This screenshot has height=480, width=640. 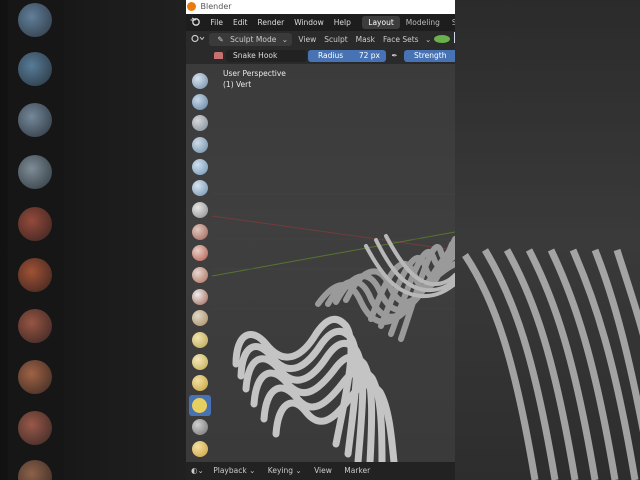 What do you see at coordinates (218, 55) in the screenshot?
I see `brush-icon` at bounding box center [218, 55].